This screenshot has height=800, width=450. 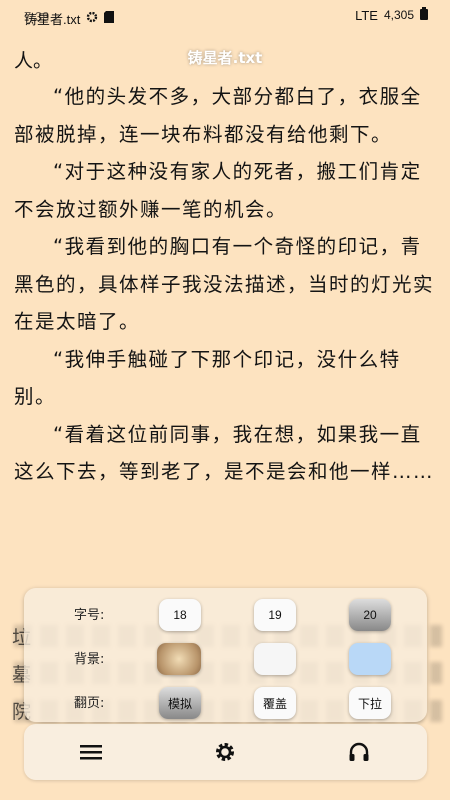 I want to click on paragraph: “对于这种没有家人的死者，搬工们肯定不会放过额外赚一笔的机会。, so click(x=218, y=190).